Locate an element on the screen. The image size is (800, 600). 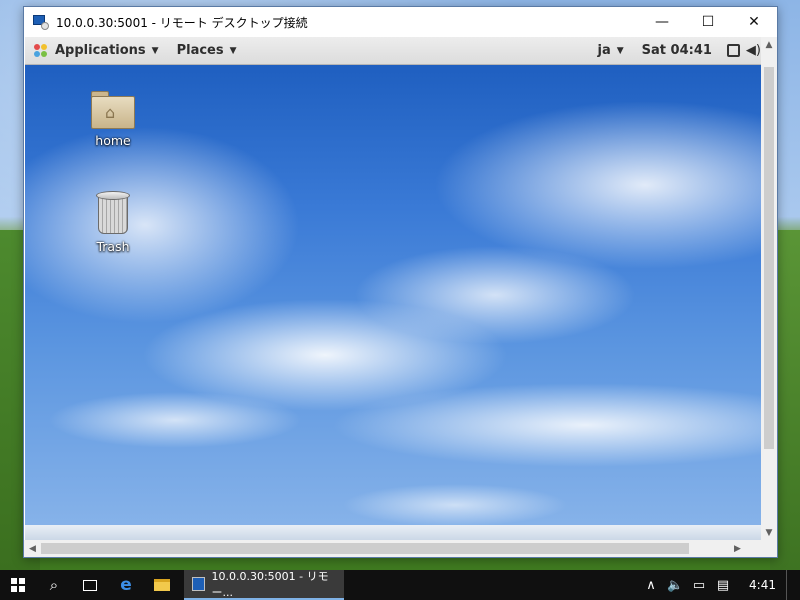
edge-icon: e is located at coordinates (126, 585).